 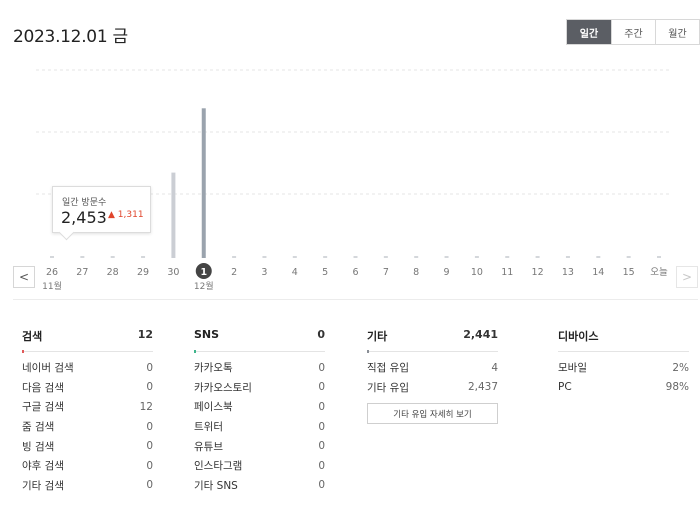 I want to click on list-item: PC 98%, so click(x=623, y=388).